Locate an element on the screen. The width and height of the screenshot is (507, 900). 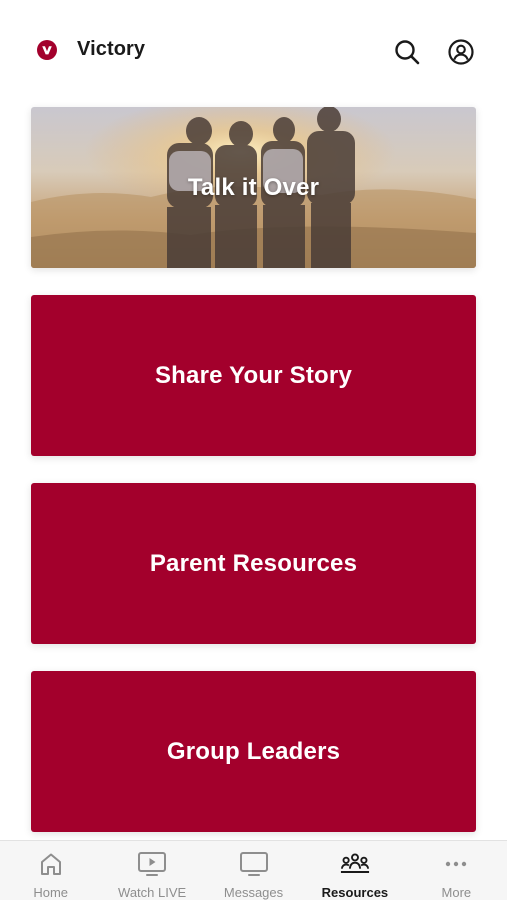
tab-label: Watch LIVE is located at coordinates (152, 892).